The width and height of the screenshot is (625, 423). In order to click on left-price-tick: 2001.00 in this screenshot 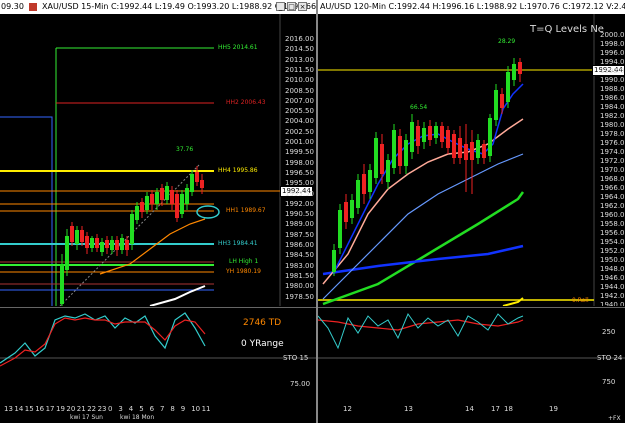, I will do `click(299, 142)`.